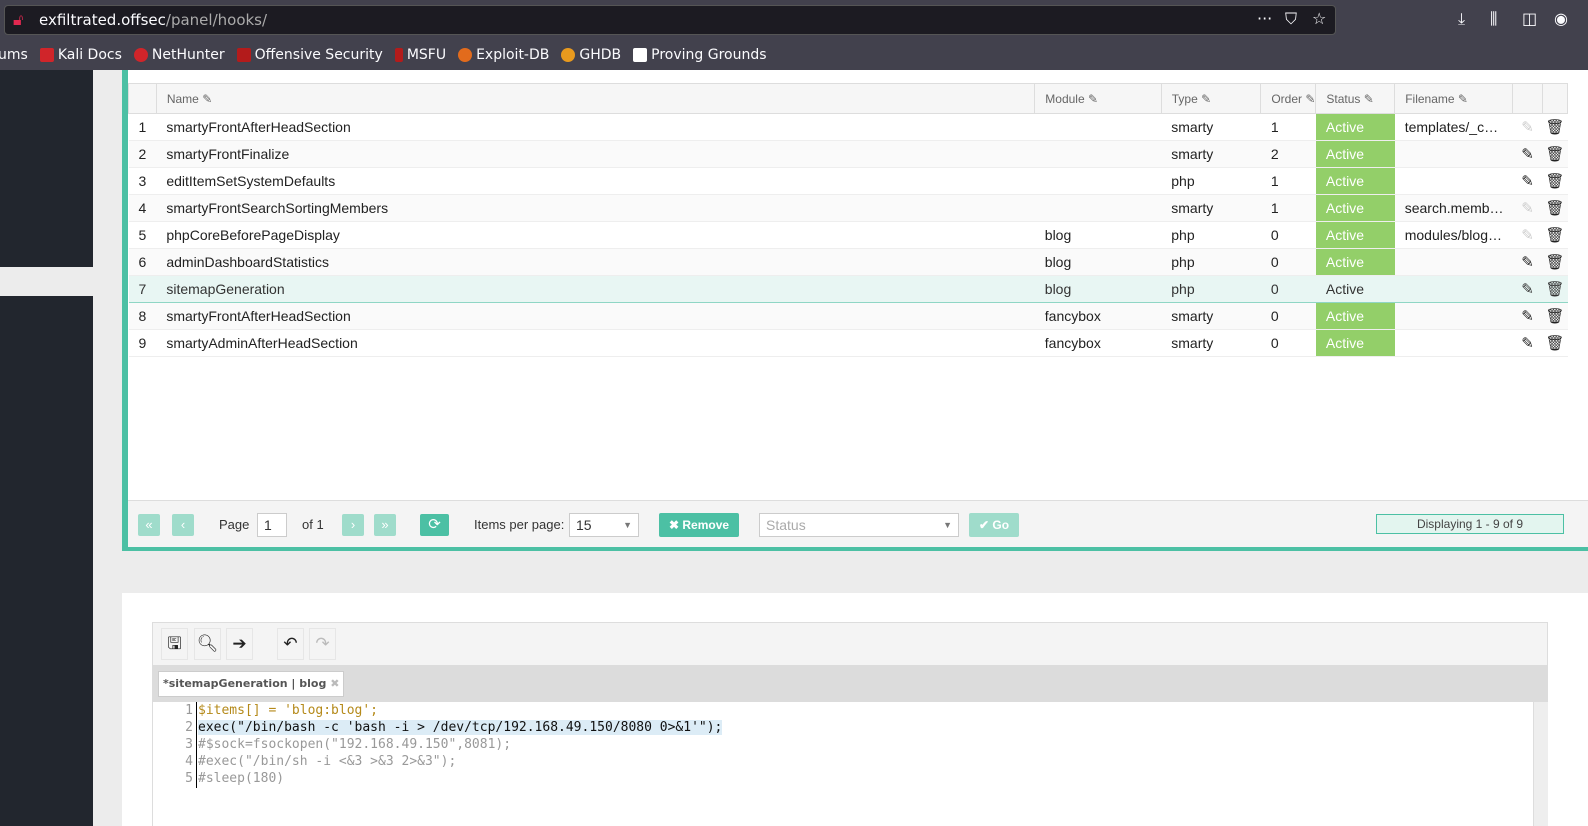 Image resolution: width=1588 pixels, height=826 pixels. I want to click on page-input: 1, so click(272, 525).